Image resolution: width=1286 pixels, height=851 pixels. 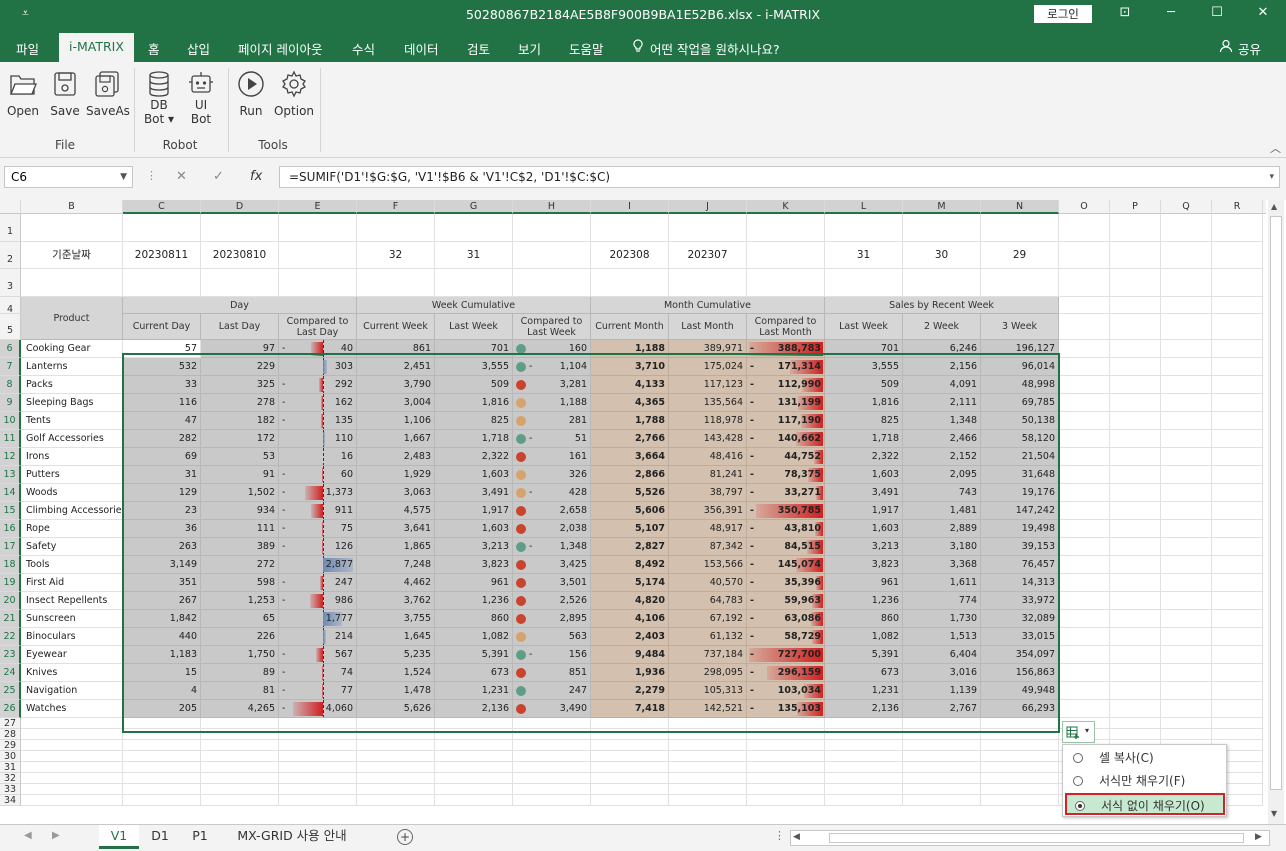 I want to click on row-header: 6, so click(x=10, y=349).